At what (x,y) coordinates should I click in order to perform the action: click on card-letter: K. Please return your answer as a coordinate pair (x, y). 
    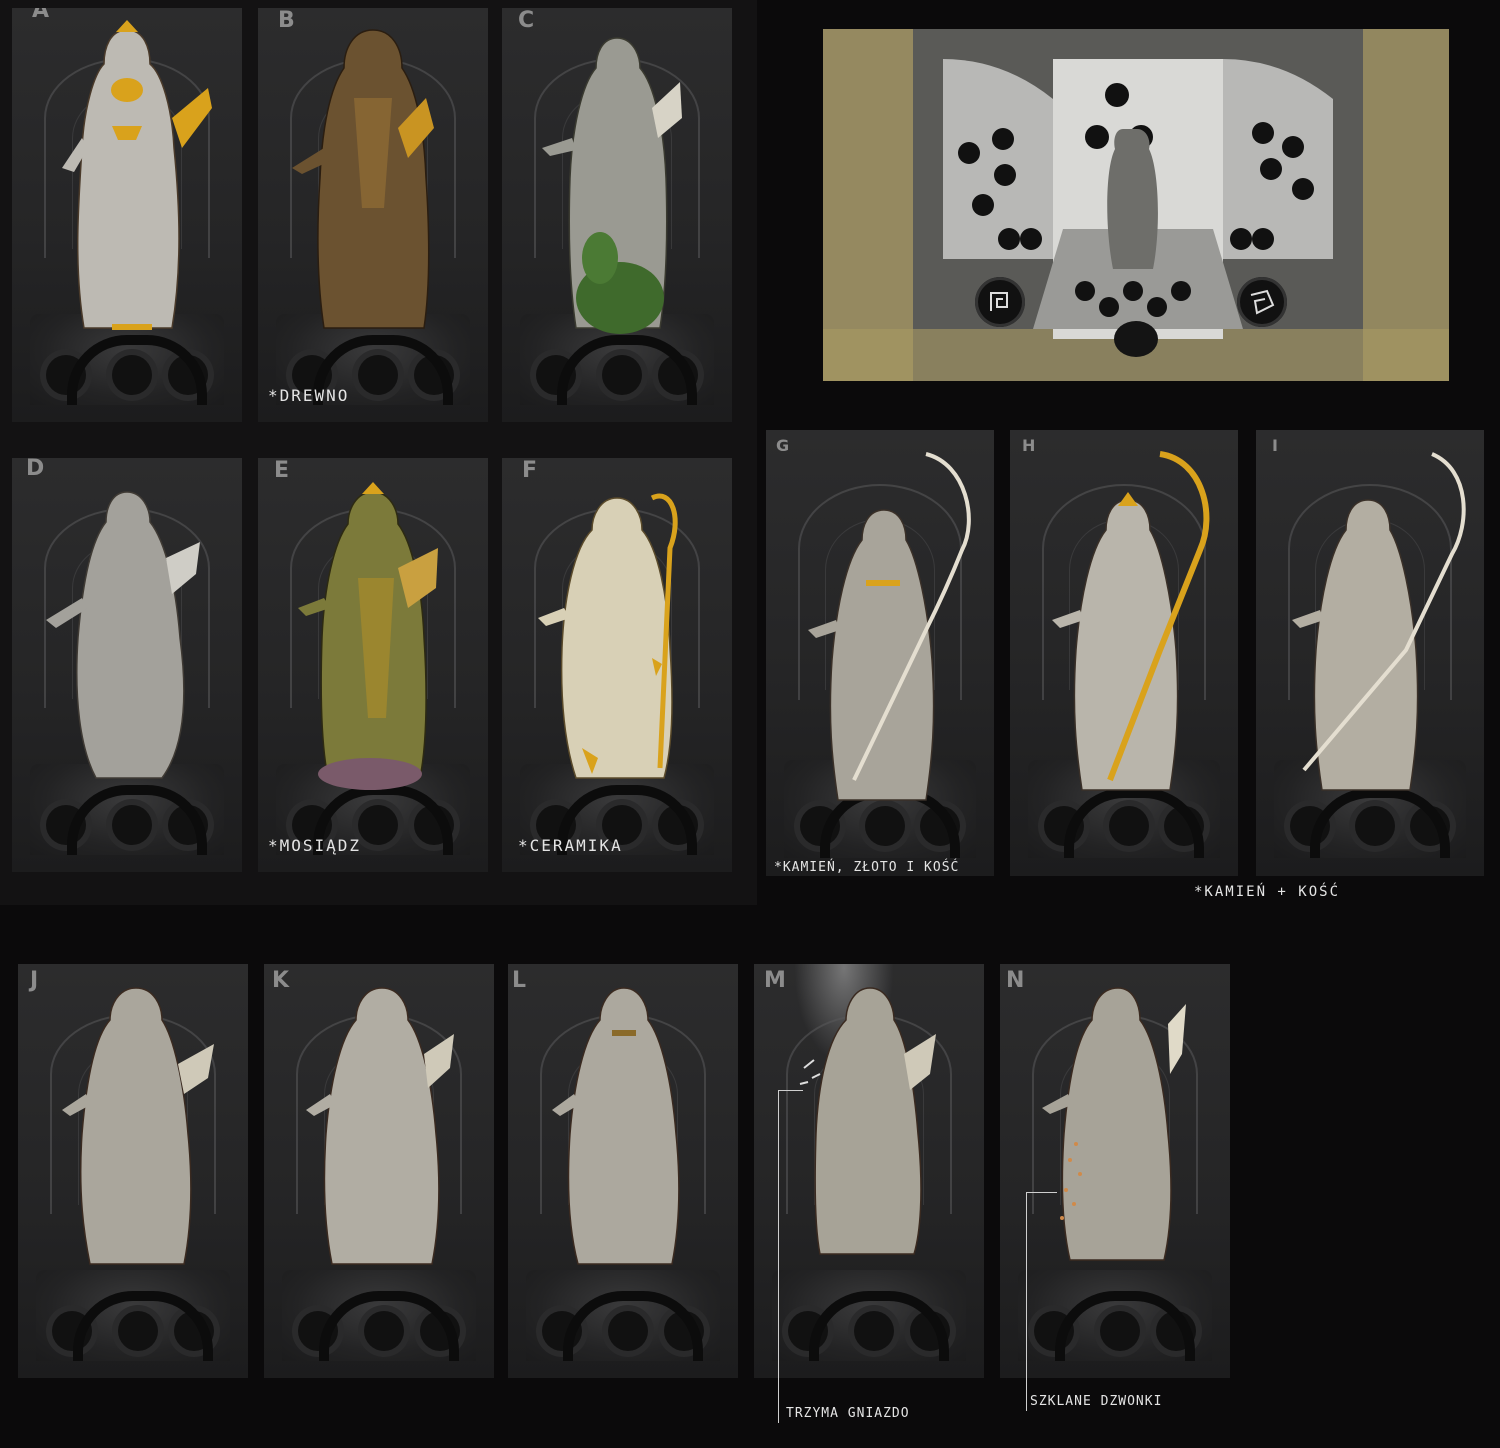
    Looking at the image, I should click on (281, 980).